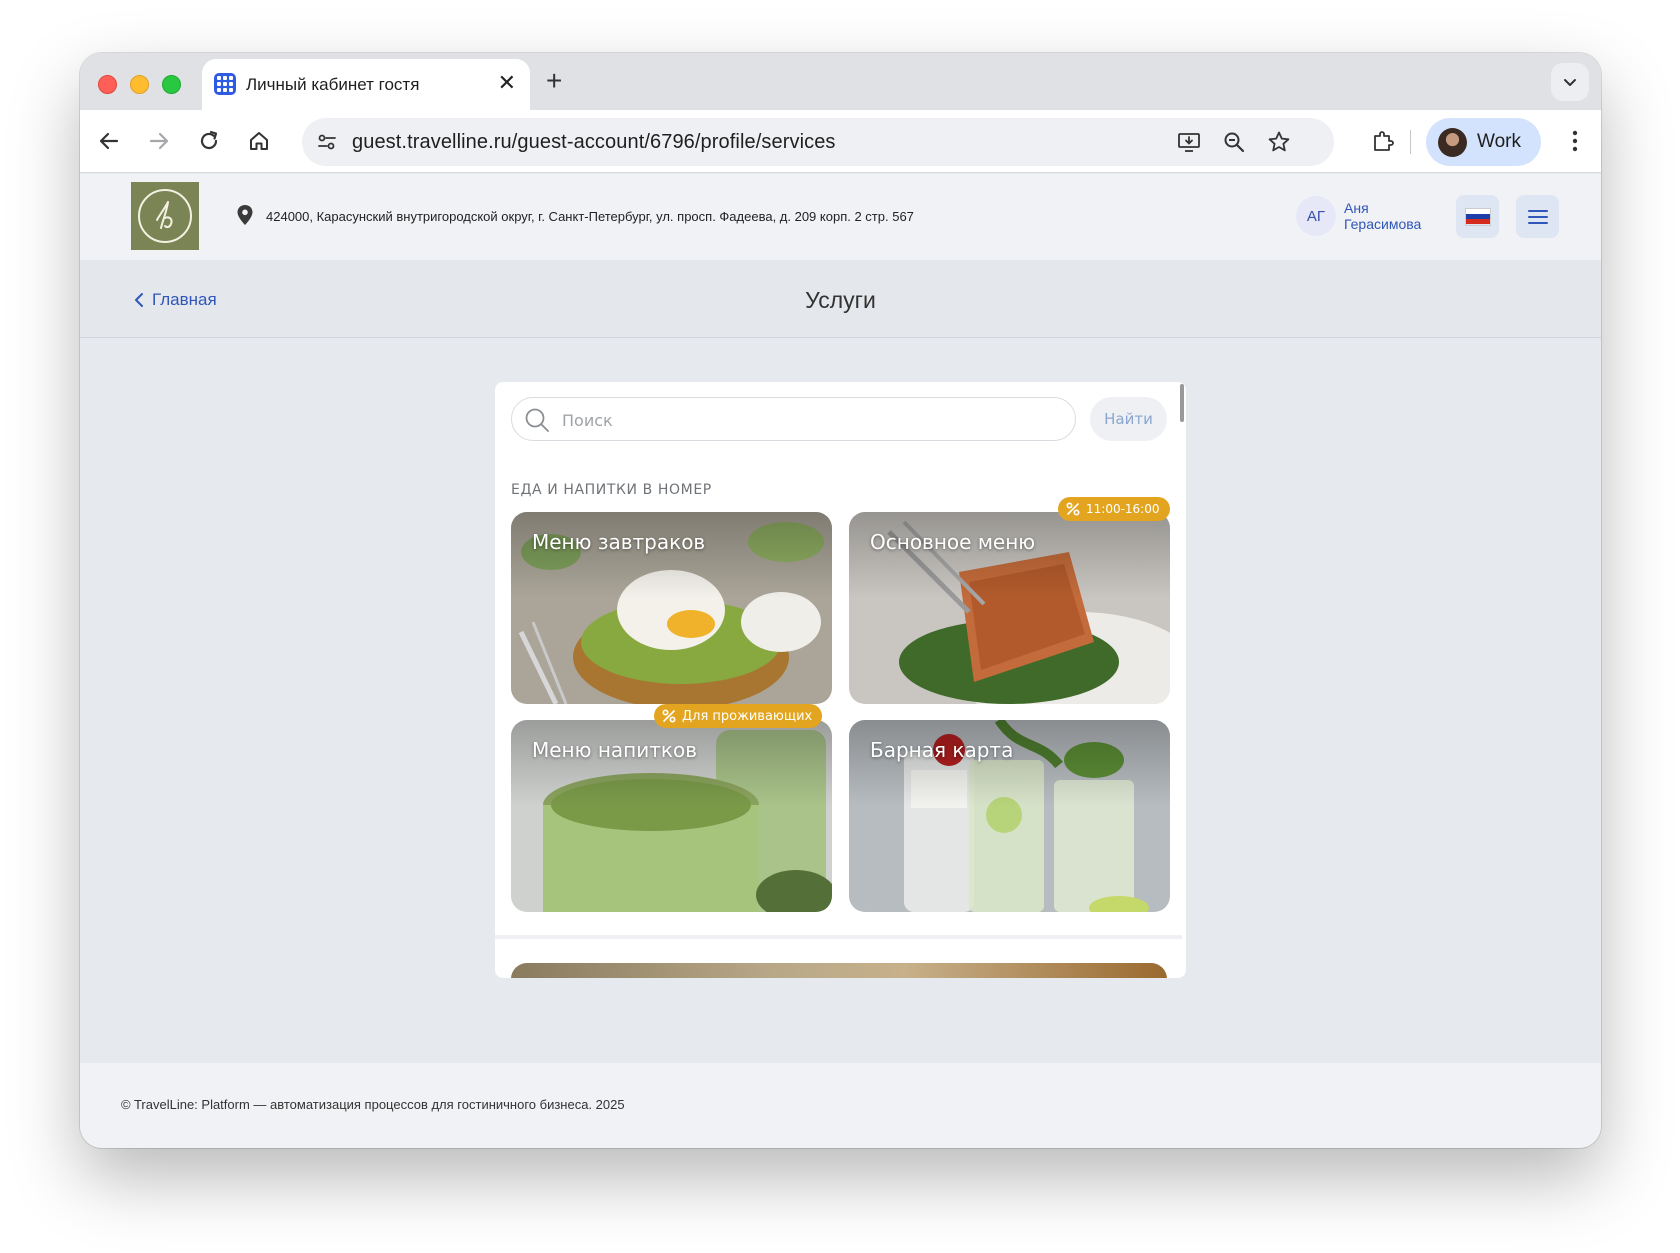 The height and width of the screenshot is (1253, 1680). I want to click on install-app-icon, so click(1189, 144).